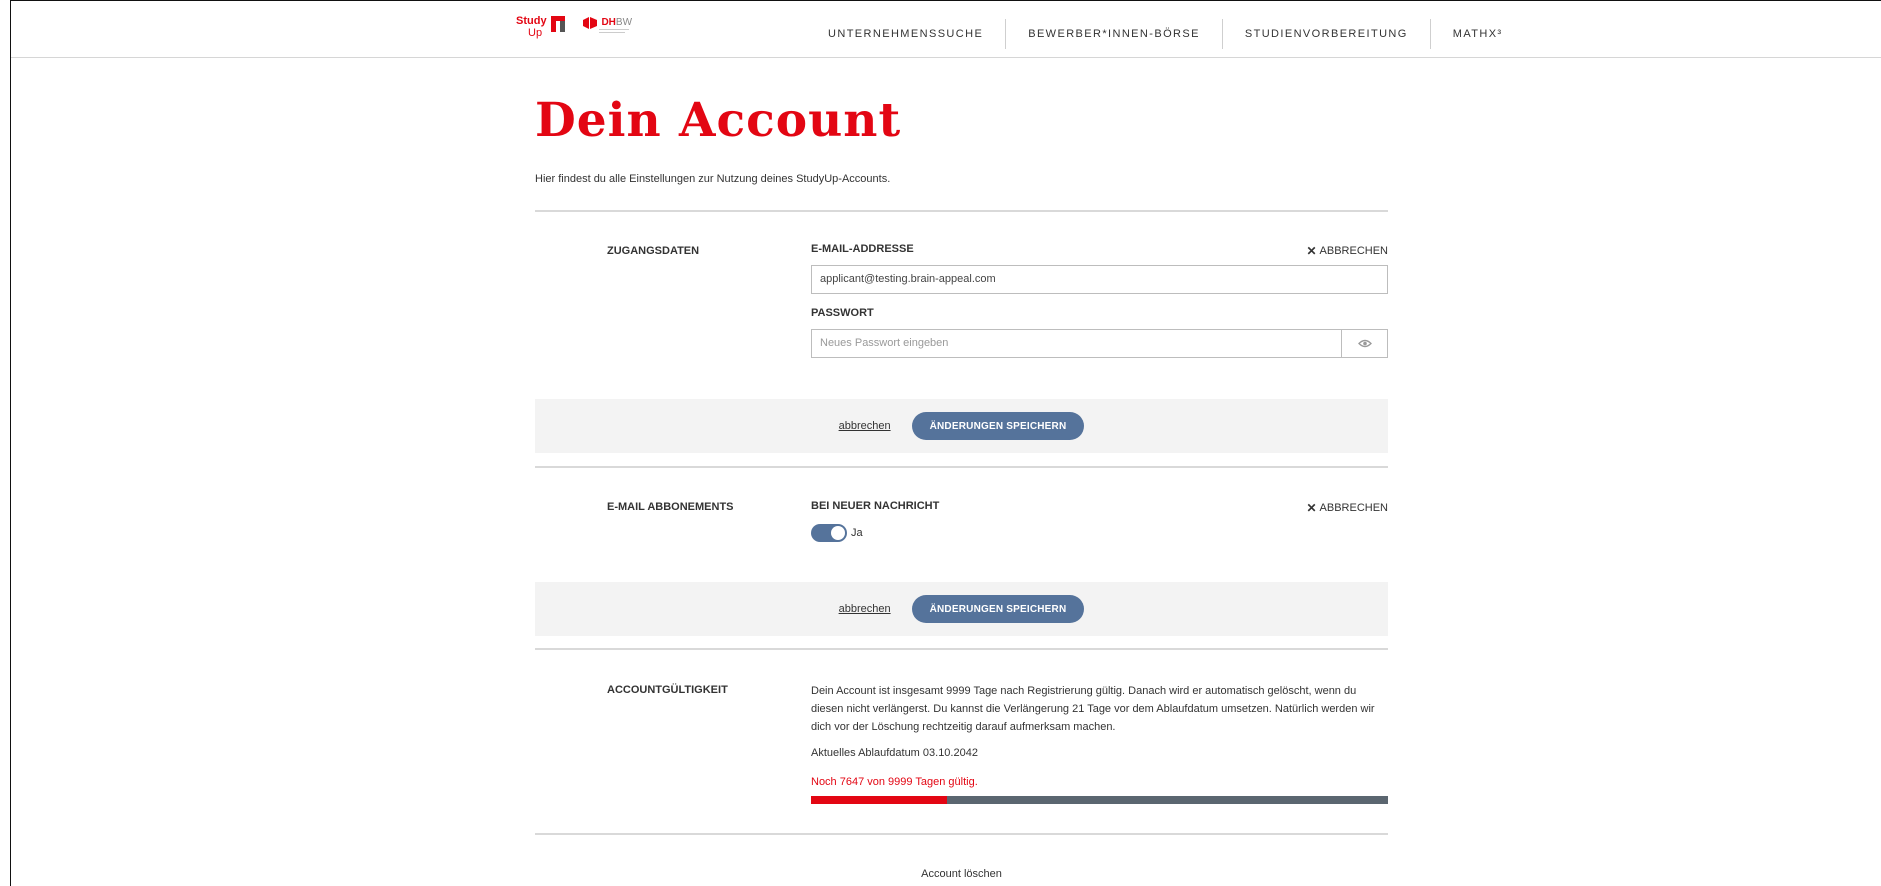 The height and width of the screenshot is (886, 1881). Describe the element at coordinates (535, 33) in the screenshot. I see `logo-up-text: Up` at that location.